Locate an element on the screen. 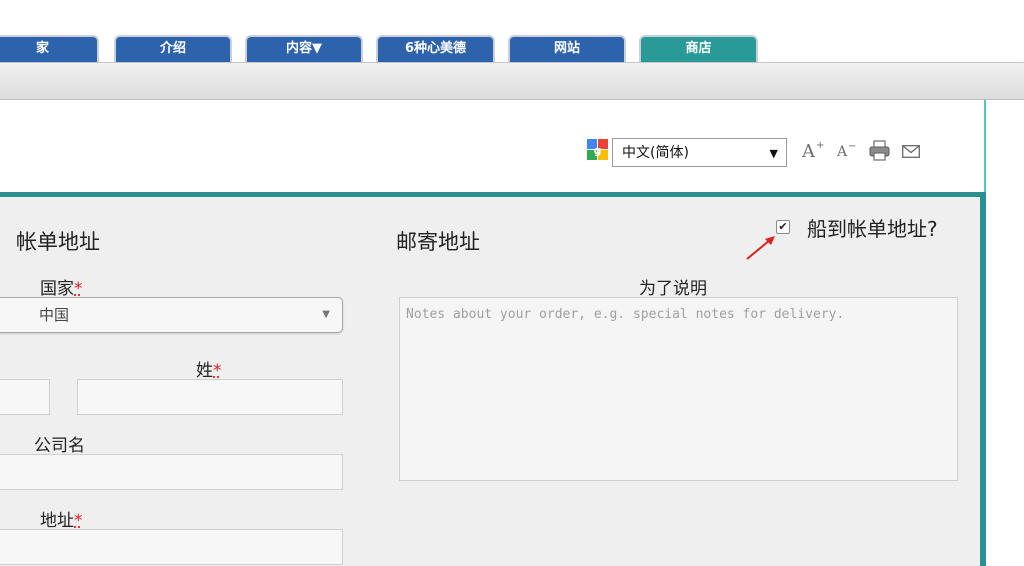 Image resolution: width=1024 pixels, height=566 pixels. tab-intro: 介绍 is located at coordinates (173, 48).